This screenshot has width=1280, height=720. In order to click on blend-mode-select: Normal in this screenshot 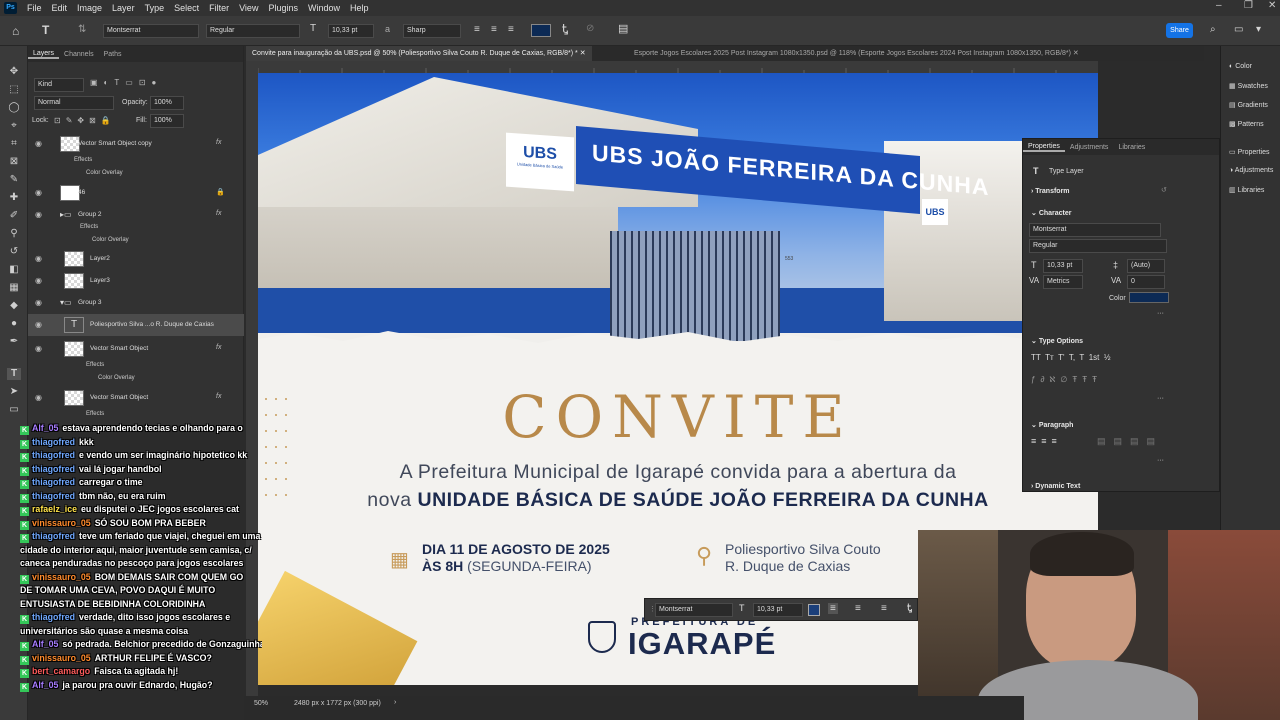, I will do `click(74, 103)`.